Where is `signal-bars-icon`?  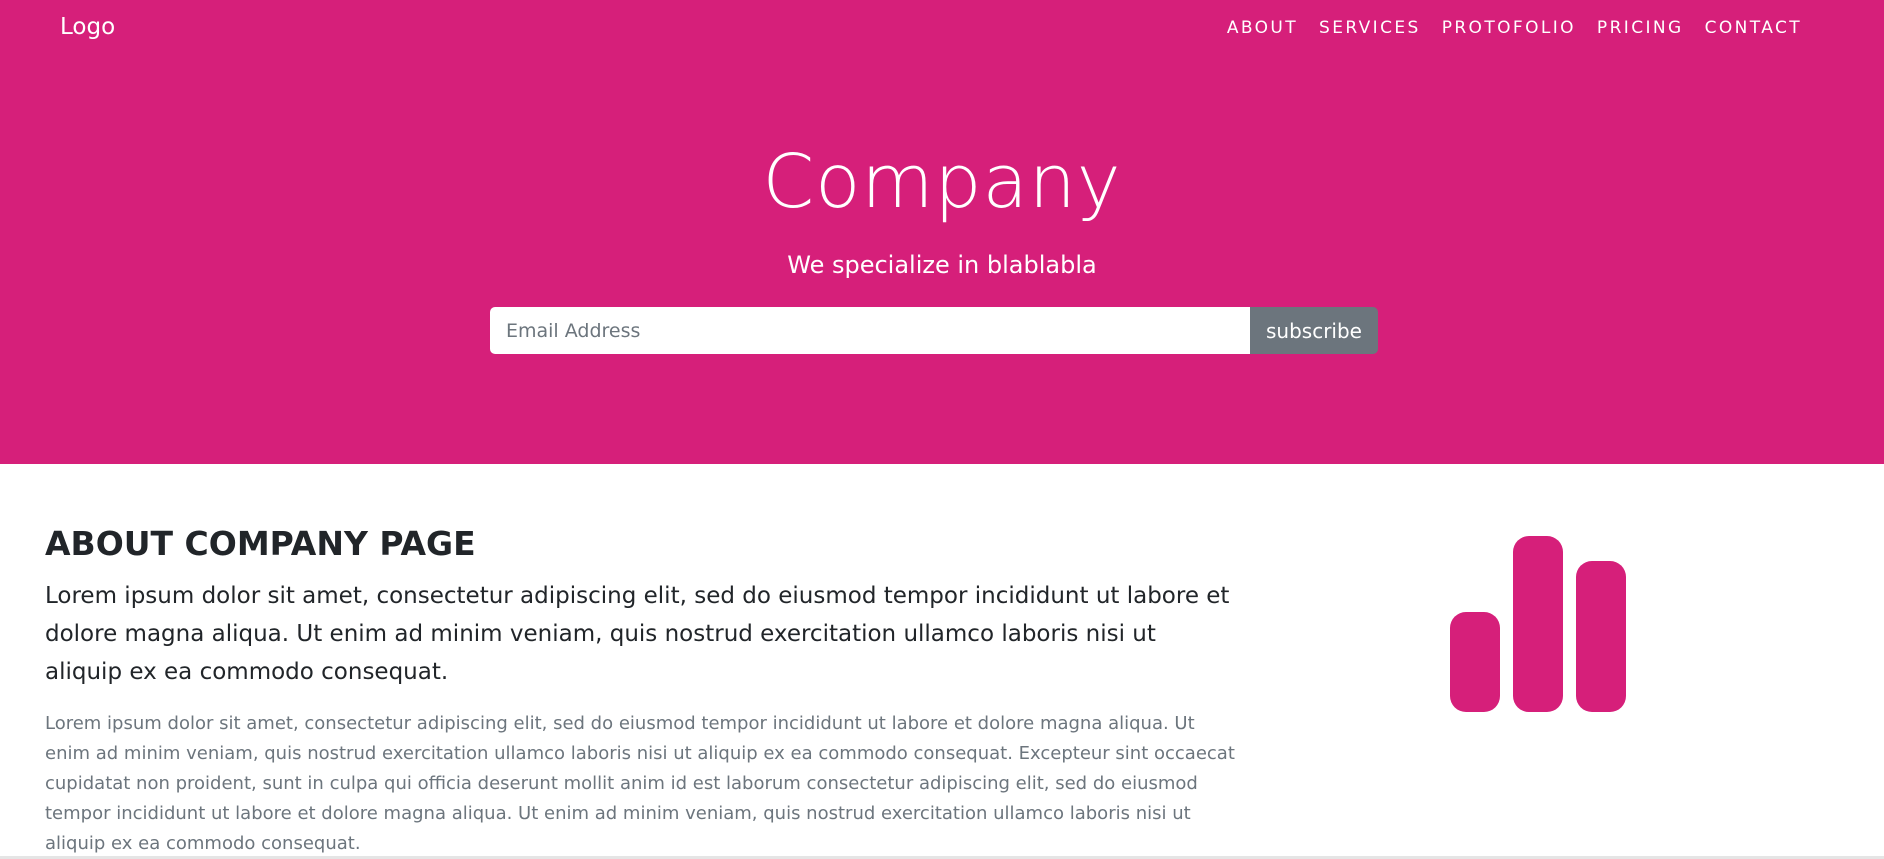
signal-bars-icon is located at coordinates (1538, 624).